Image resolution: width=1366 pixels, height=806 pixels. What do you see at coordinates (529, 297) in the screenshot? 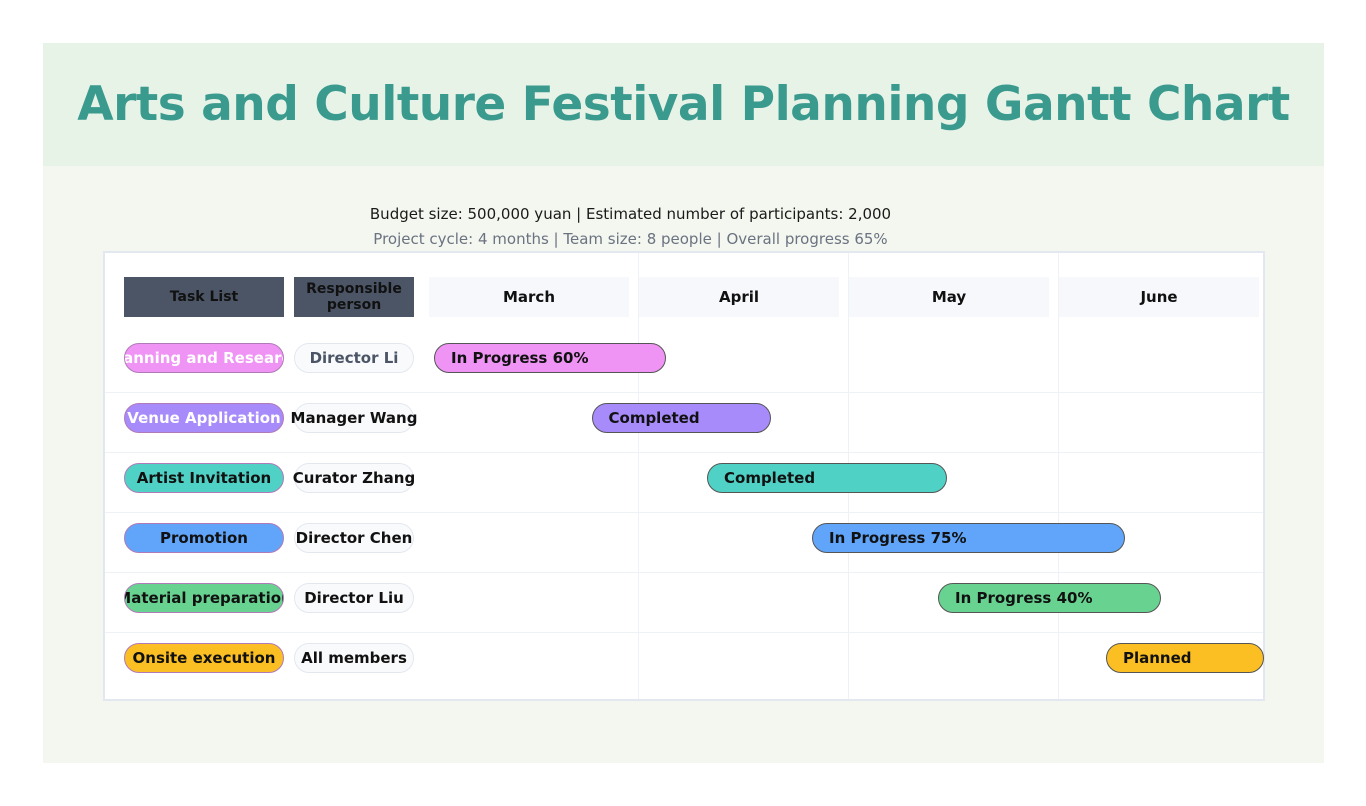
I see `month-header-march: March` at bounding box center [529, 297].